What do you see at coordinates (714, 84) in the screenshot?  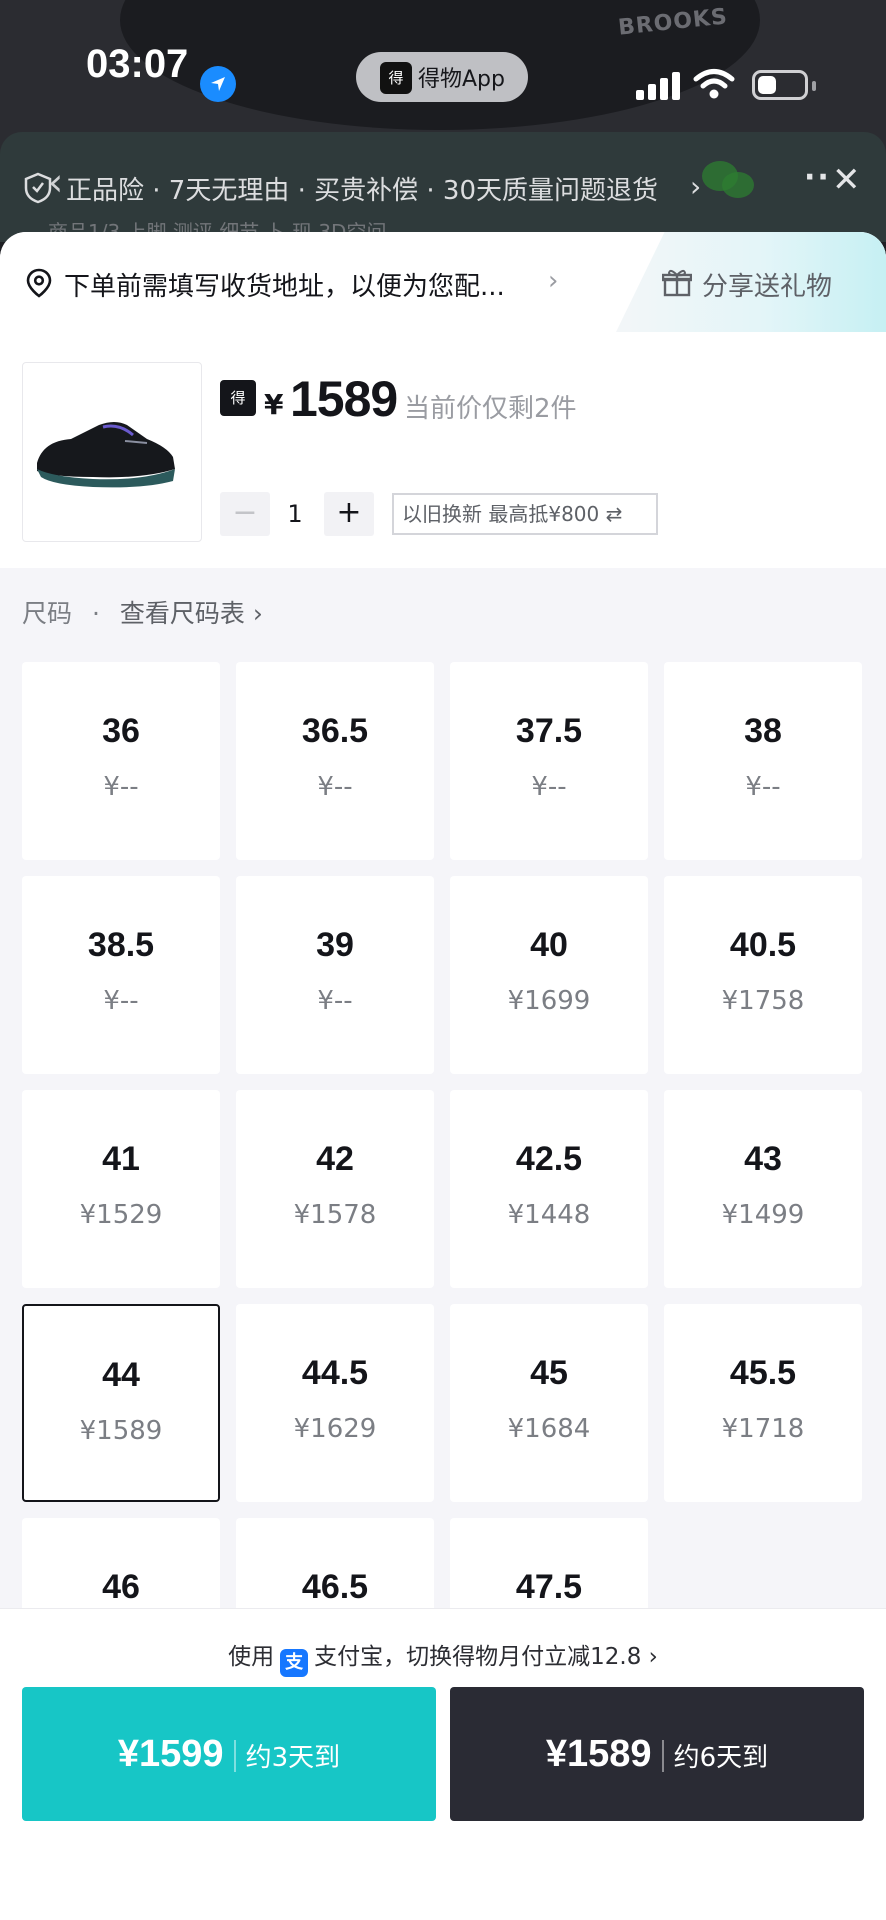 I see `wifi-icon` at bounding box center [714, 84].